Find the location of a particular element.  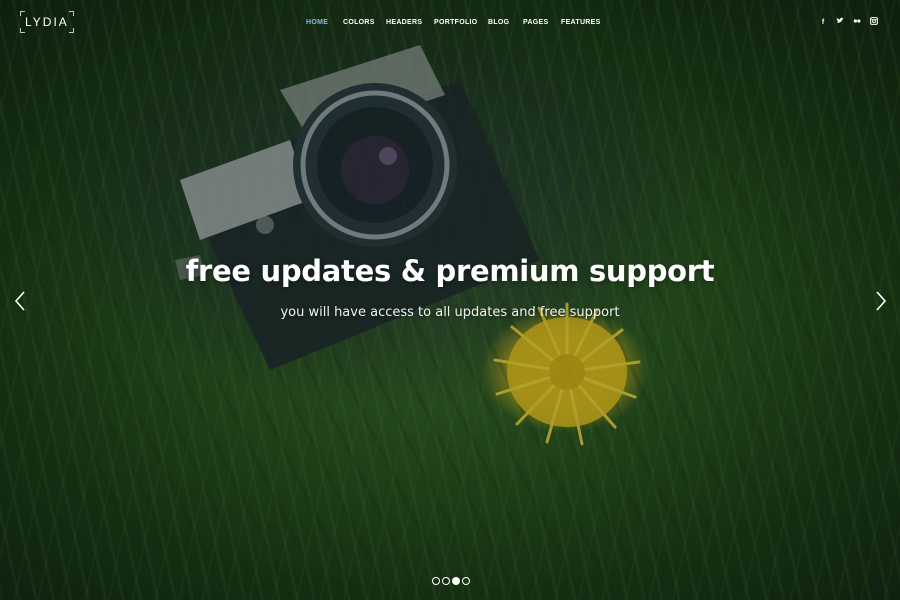

twitter-icon is located at coordinates (840, 23).